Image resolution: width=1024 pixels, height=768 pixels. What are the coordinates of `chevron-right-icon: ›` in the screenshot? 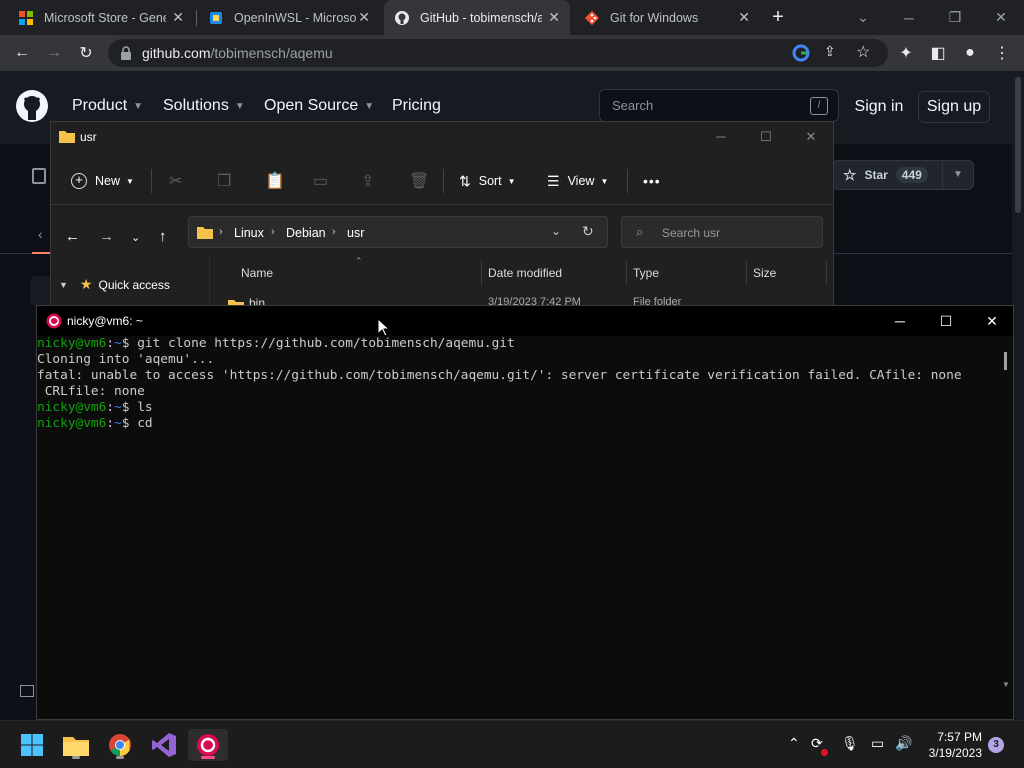 It's located at (273, 232).